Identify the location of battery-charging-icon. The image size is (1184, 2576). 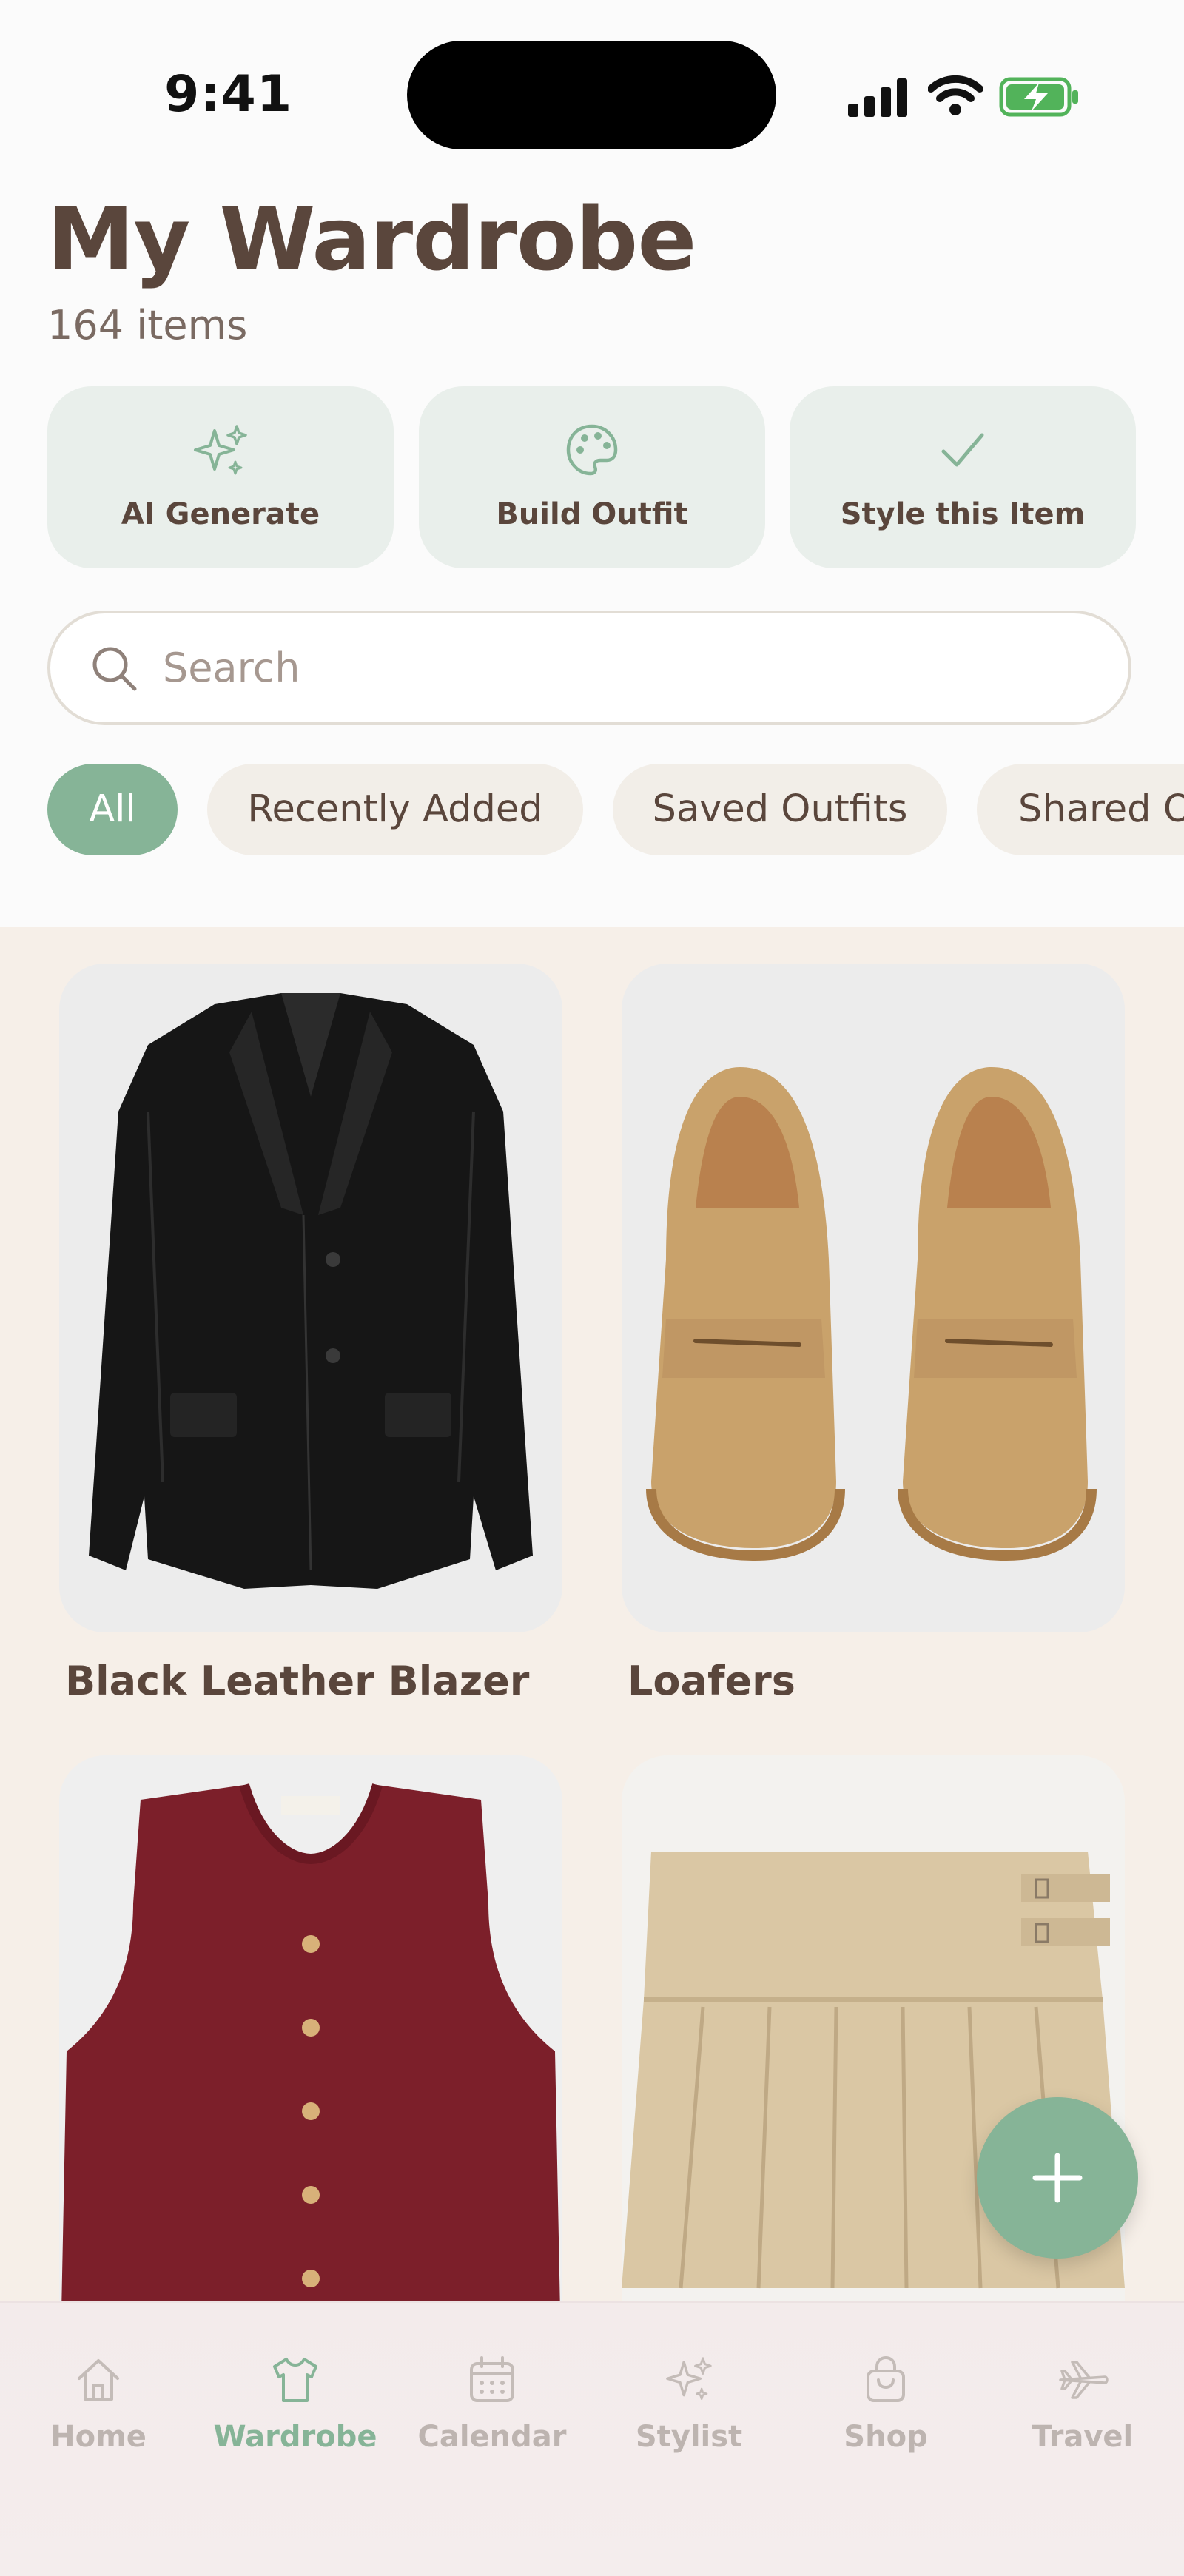
(1038, 97).